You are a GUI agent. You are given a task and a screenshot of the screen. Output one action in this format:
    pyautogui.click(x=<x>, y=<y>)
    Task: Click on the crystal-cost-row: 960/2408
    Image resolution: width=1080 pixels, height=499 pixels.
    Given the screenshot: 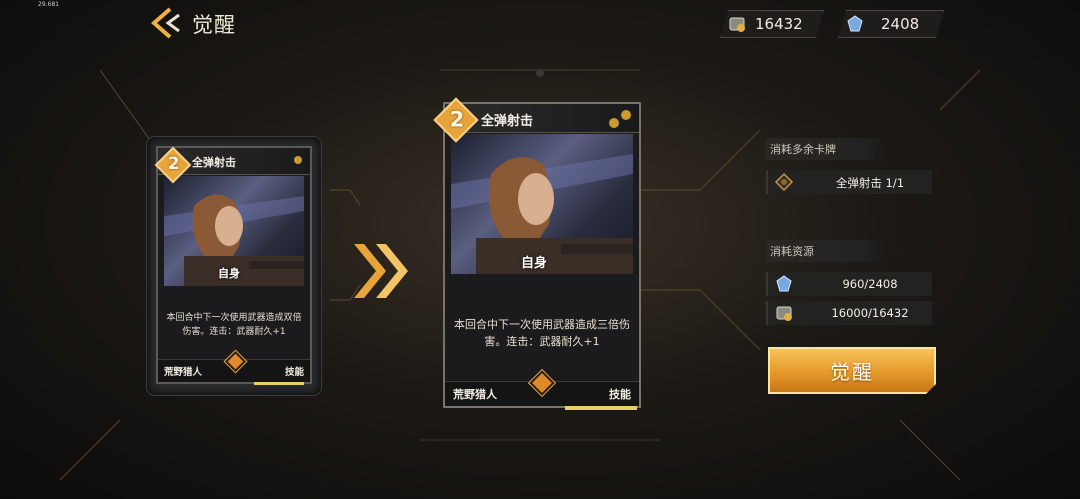 What is the action you would take?
    pyautogui.click(x=849, y=284)
    